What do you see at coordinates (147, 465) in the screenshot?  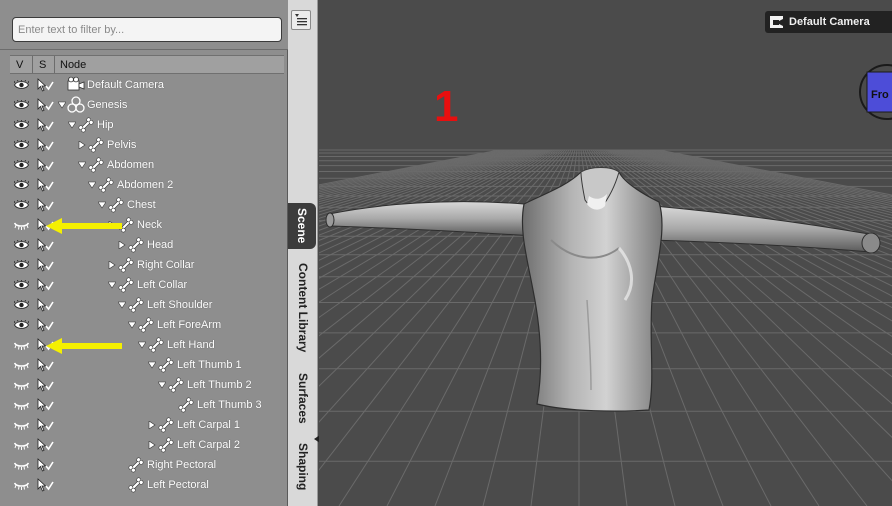 I see `tree-row: Right Pectoral` at bounding box center [147, 465].